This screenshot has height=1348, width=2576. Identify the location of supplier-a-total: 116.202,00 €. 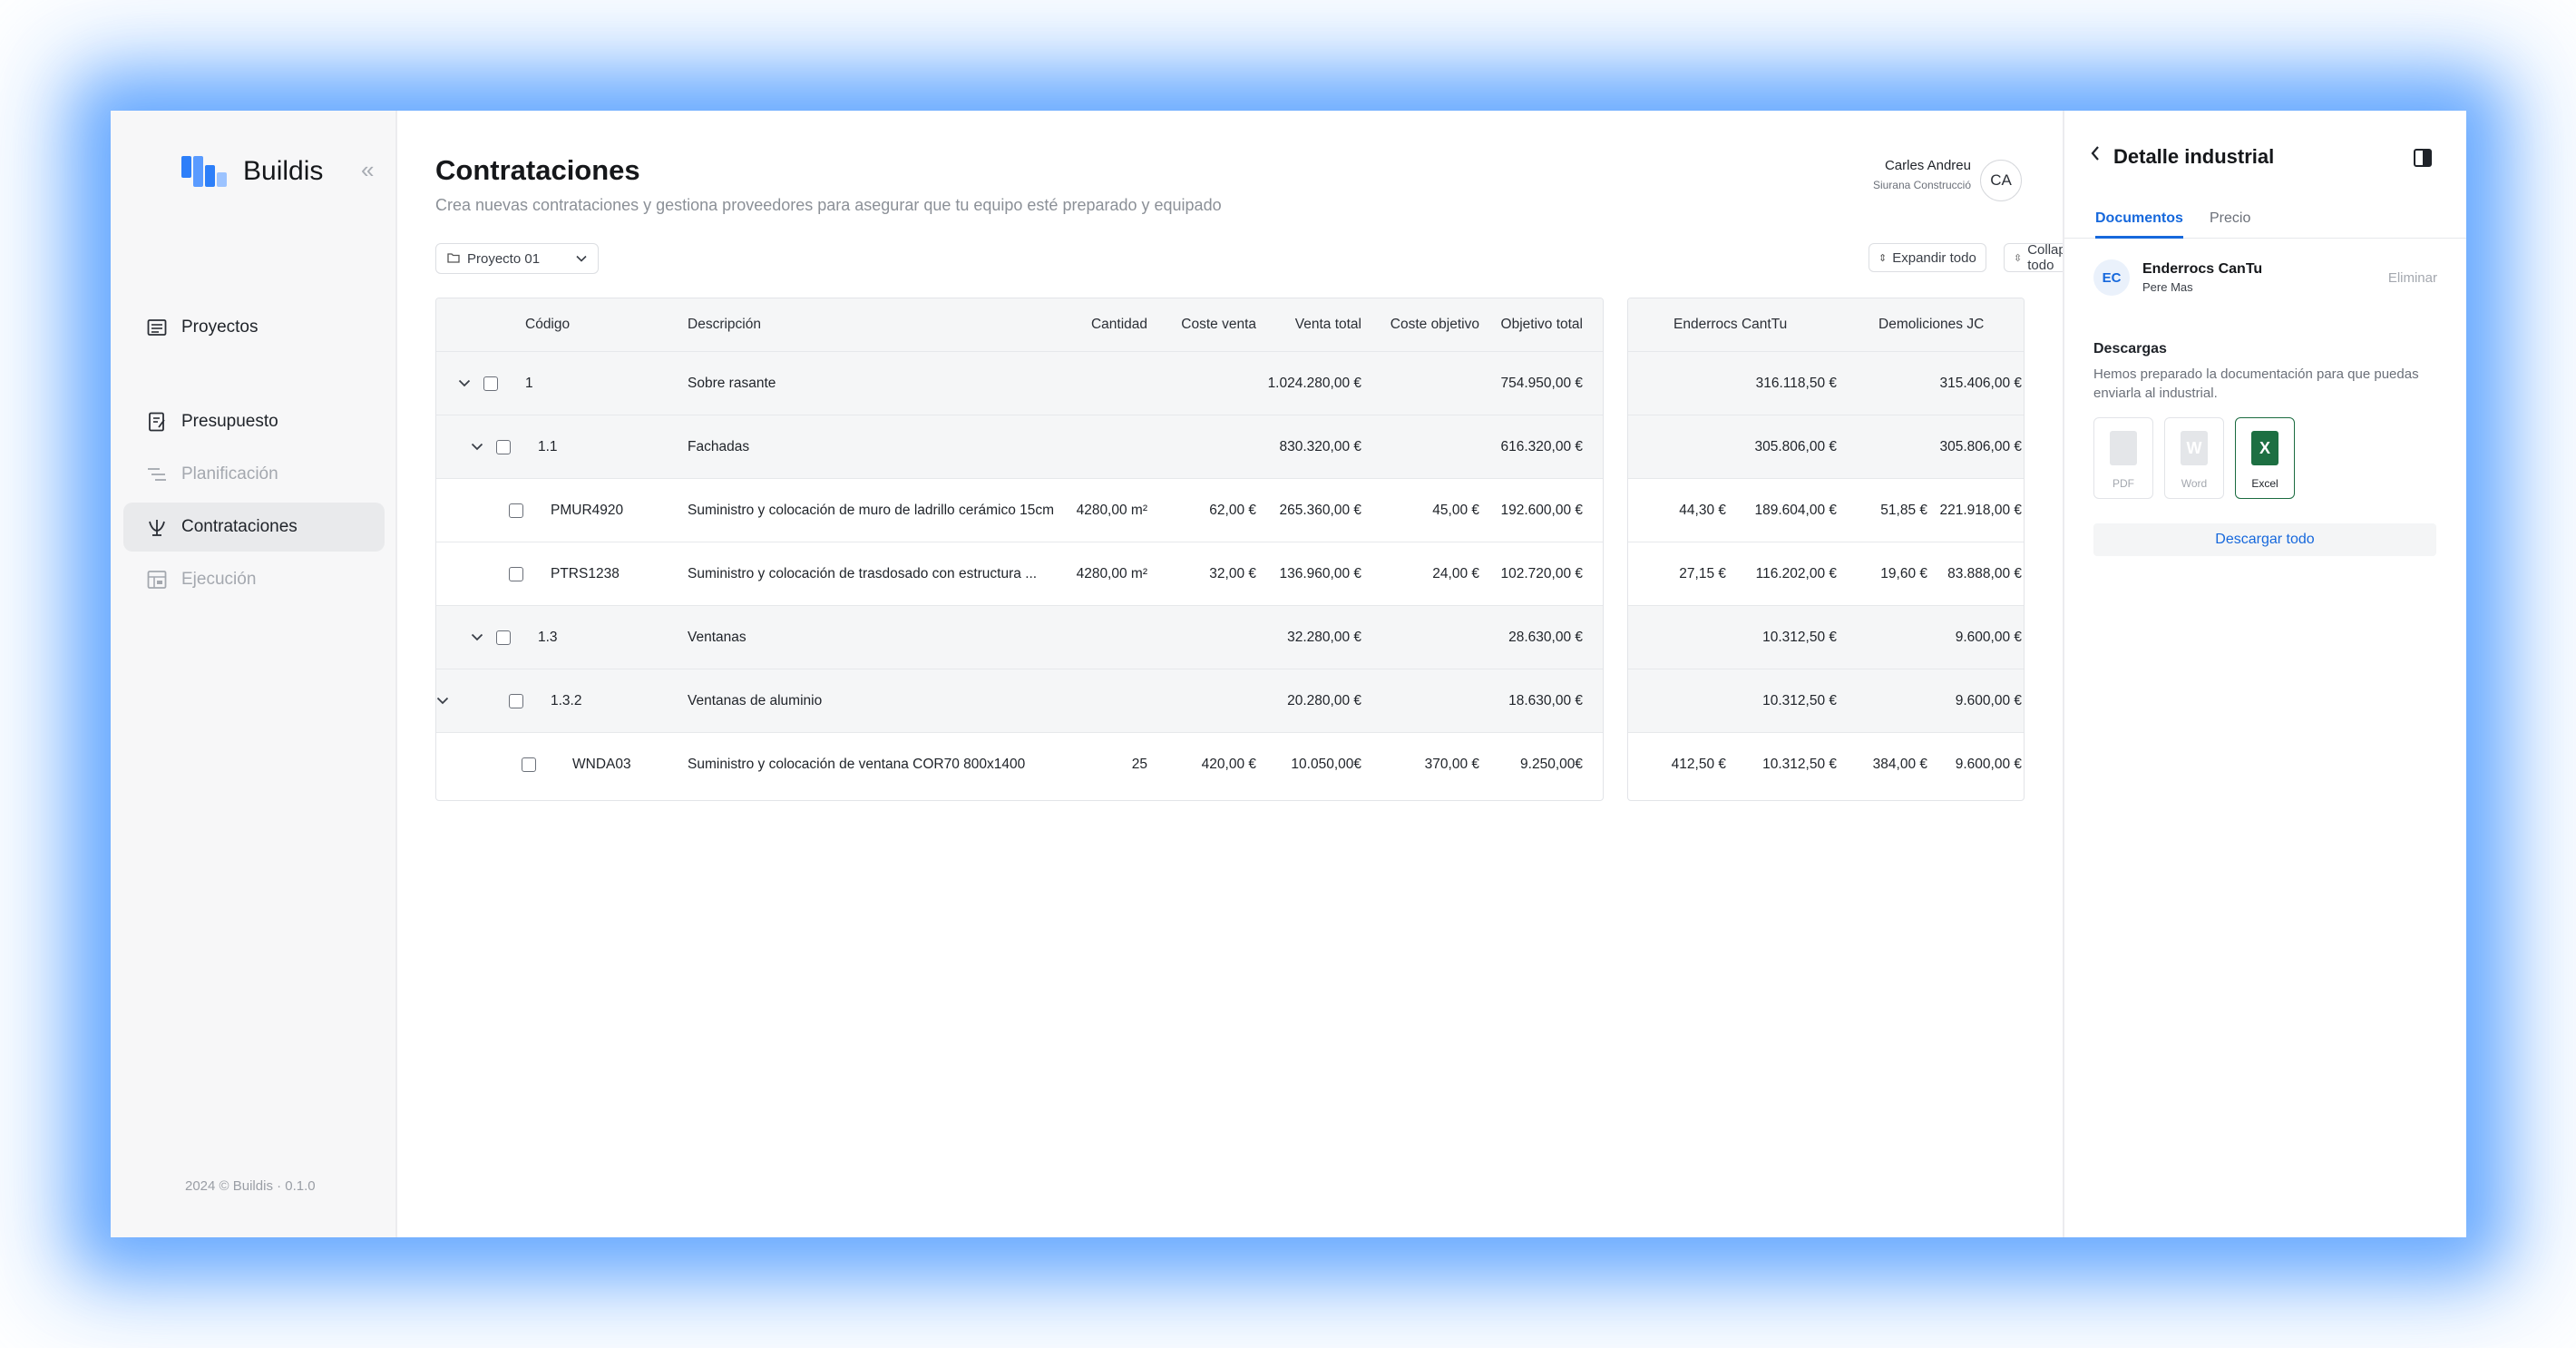
(1796, 573).